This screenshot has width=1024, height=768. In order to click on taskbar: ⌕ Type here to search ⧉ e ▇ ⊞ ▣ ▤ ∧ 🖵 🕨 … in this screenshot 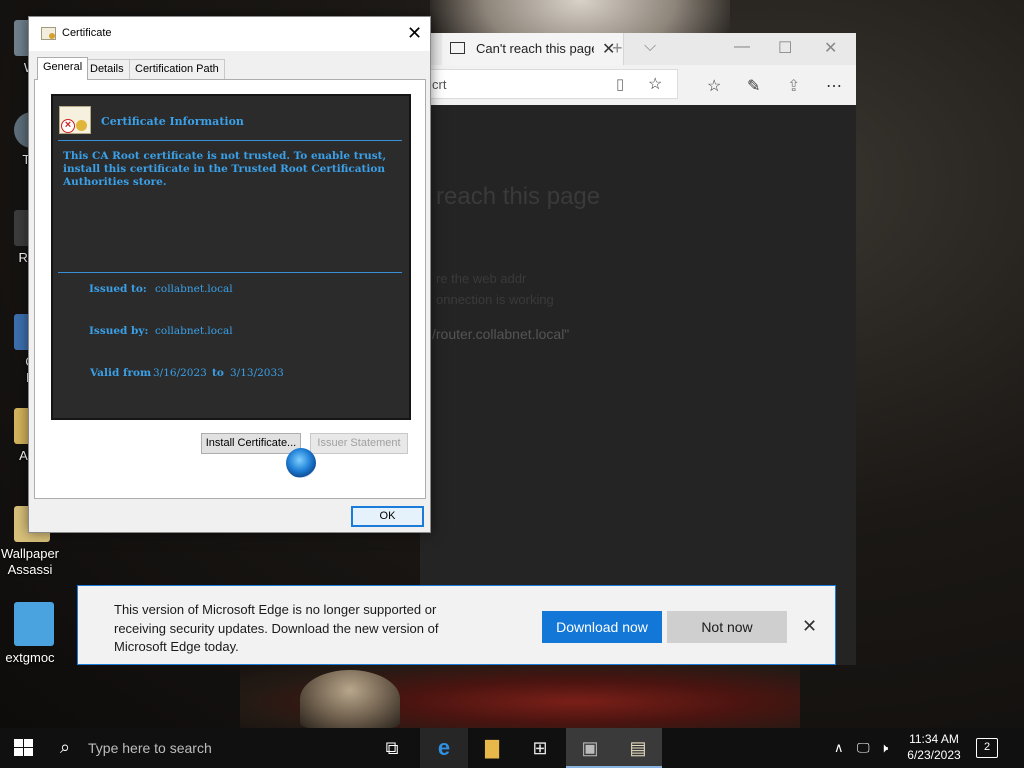, I will do `click(512, 748)`.